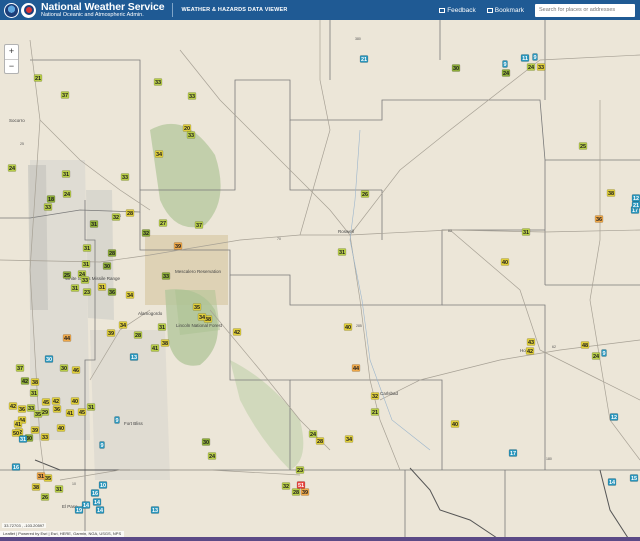 The width and height of the screenshot is (640, 541). Describe the element at coordinates (531, 342) in the screenshot. I see `station-marker: 43` at that location.